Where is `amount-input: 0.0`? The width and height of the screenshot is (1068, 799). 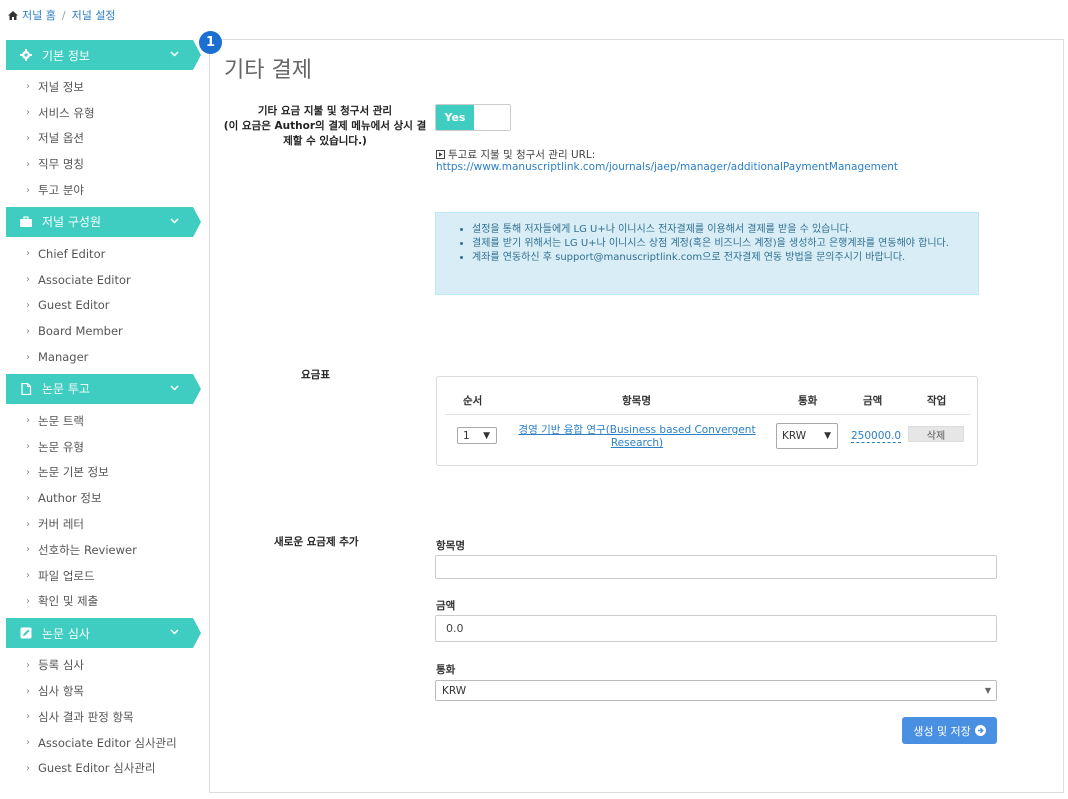
amount-input: 0.0 is located at coordinates (716, 628).